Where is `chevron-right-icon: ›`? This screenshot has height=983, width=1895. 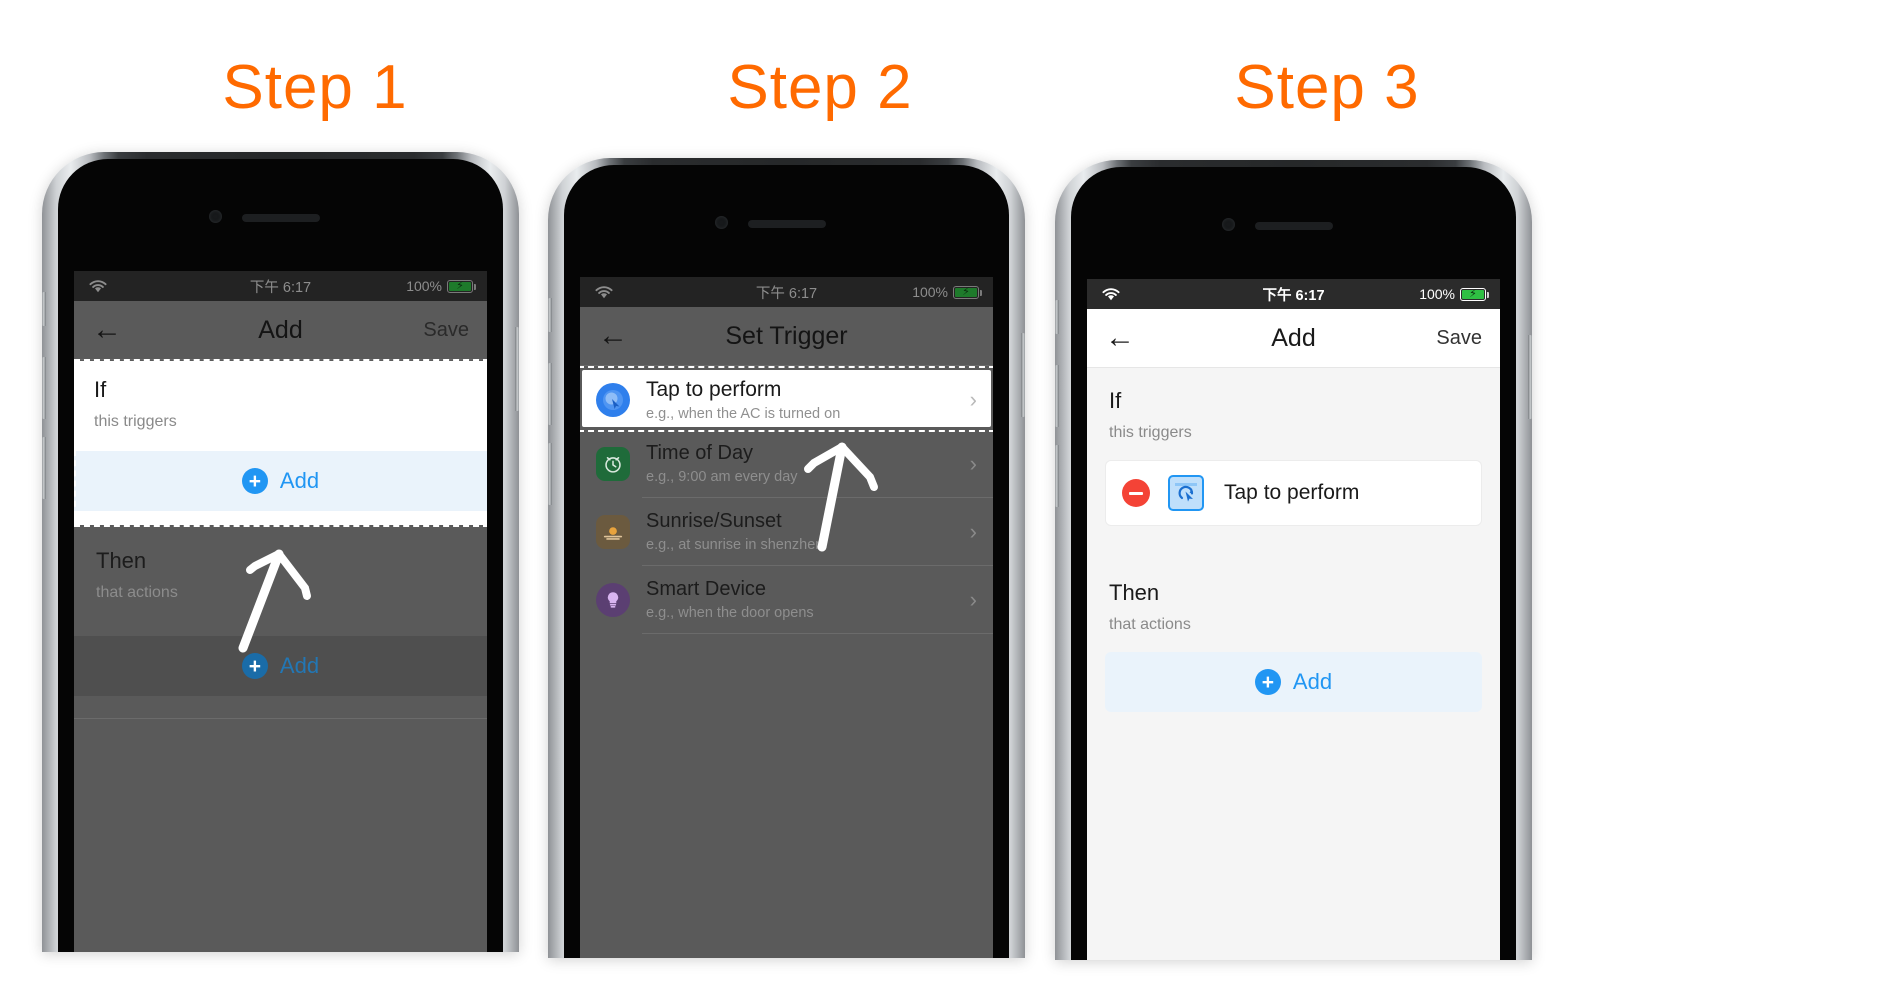
chevron-right-icon: › is located at coordinates (973, 399).